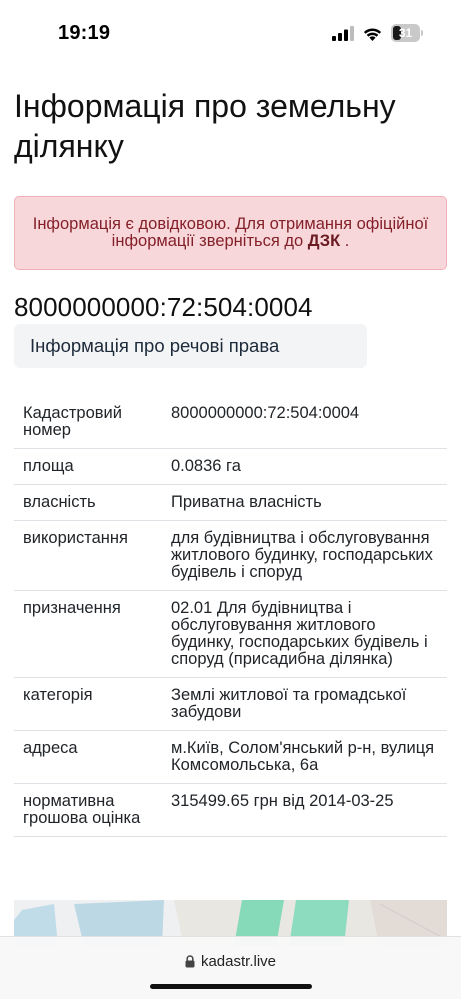 This screenshot has height=999, width=461. What do you see at coordinates (345, 241) in the screenshot?
I see `alert-text-end: .` at bounding box center [345, 241].